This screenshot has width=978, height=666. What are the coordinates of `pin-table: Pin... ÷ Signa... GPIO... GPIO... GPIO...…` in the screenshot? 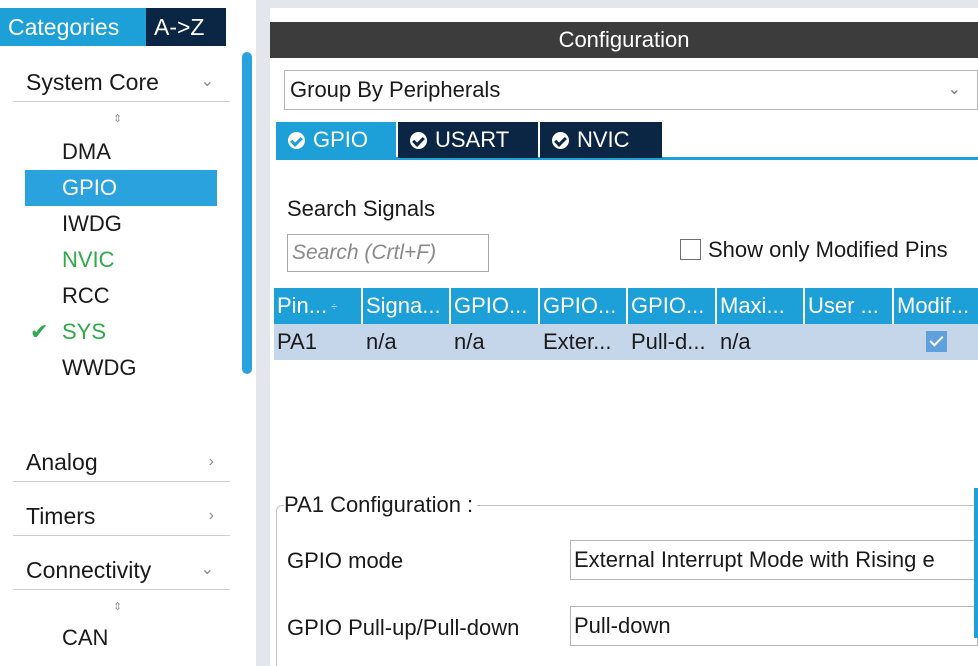 It's located at (626, 324).